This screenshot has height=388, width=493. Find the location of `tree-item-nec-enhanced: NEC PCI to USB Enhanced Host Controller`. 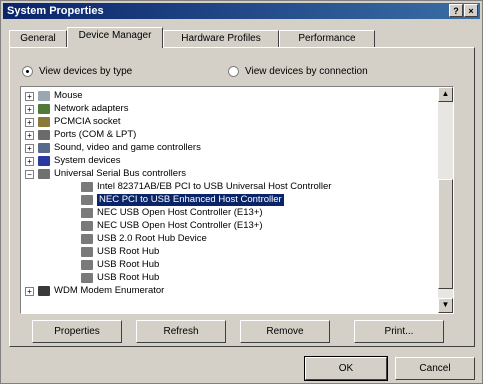

tree-item-nec-enhanced: NEC PCI to USB Enhanced Host Controller is located at coordinates (183, 200).